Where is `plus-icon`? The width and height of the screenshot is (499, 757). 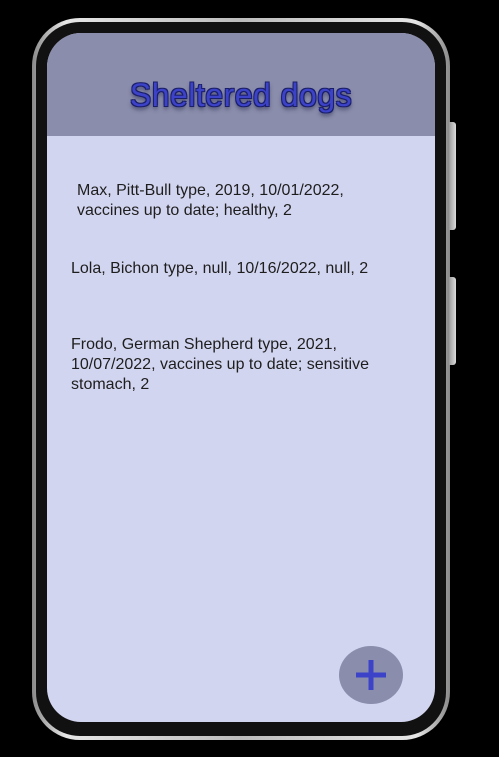
plus-icon is located at coordinates (371, 675).